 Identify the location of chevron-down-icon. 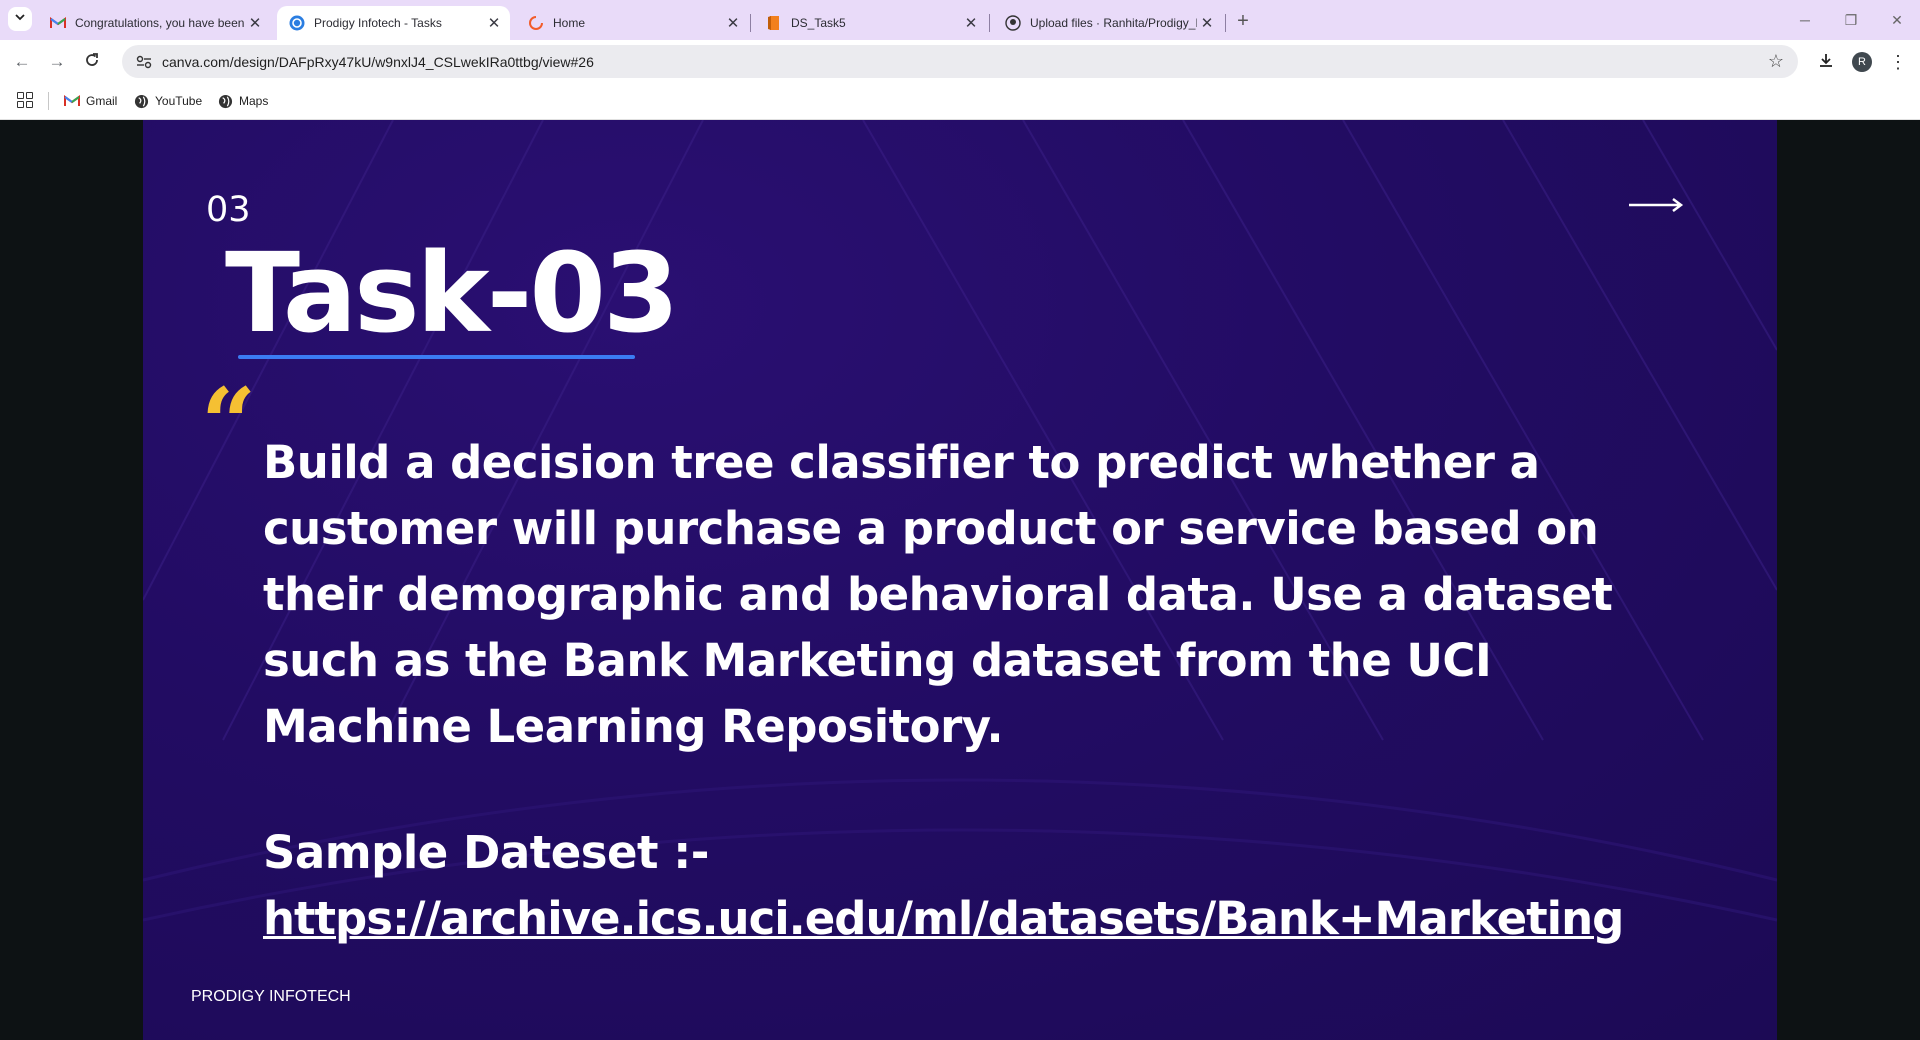
(20, 19).